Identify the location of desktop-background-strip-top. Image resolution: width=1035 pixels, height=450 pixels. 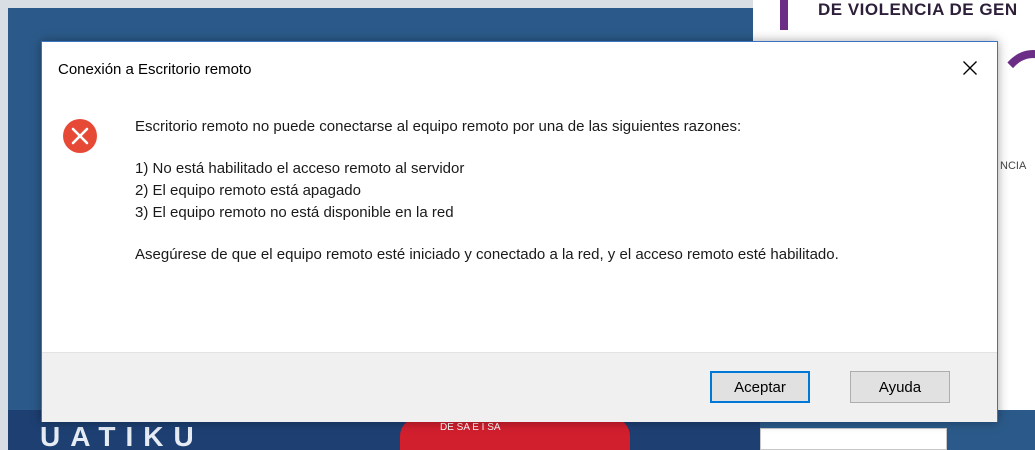
(380, 4).